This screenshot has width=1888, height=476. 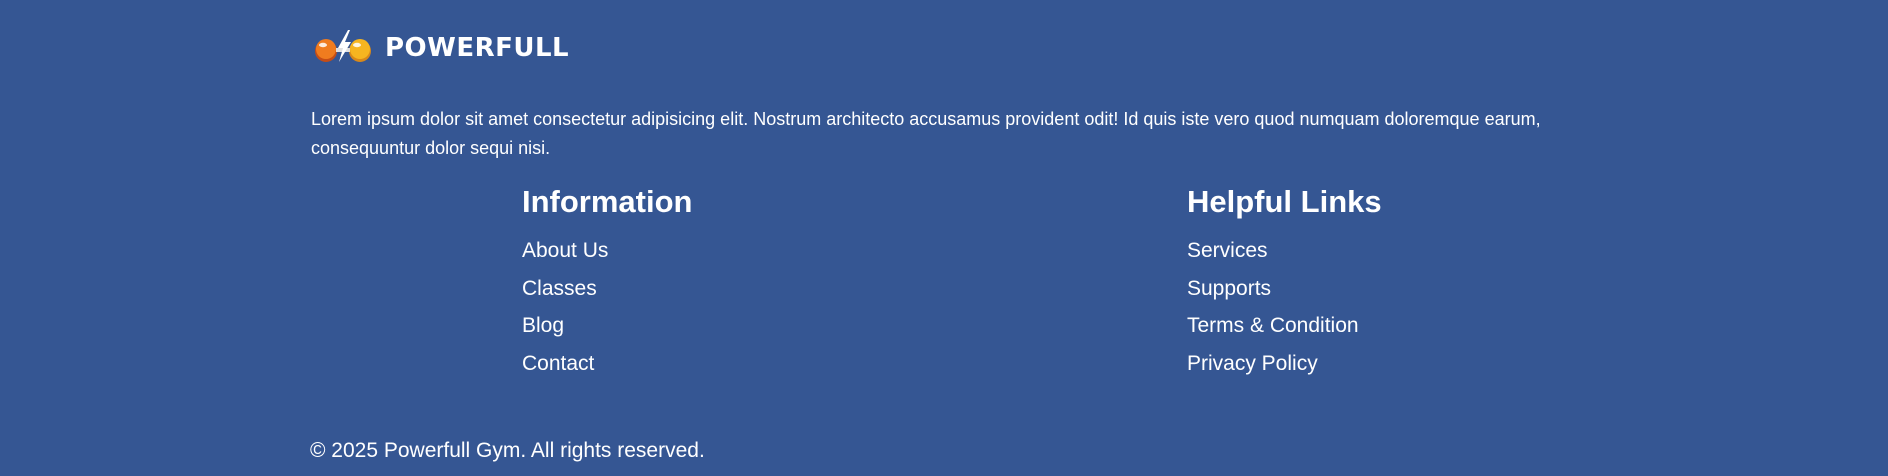 I want to click on list-item: Terms & Condition, so click(x=1284, y=326).